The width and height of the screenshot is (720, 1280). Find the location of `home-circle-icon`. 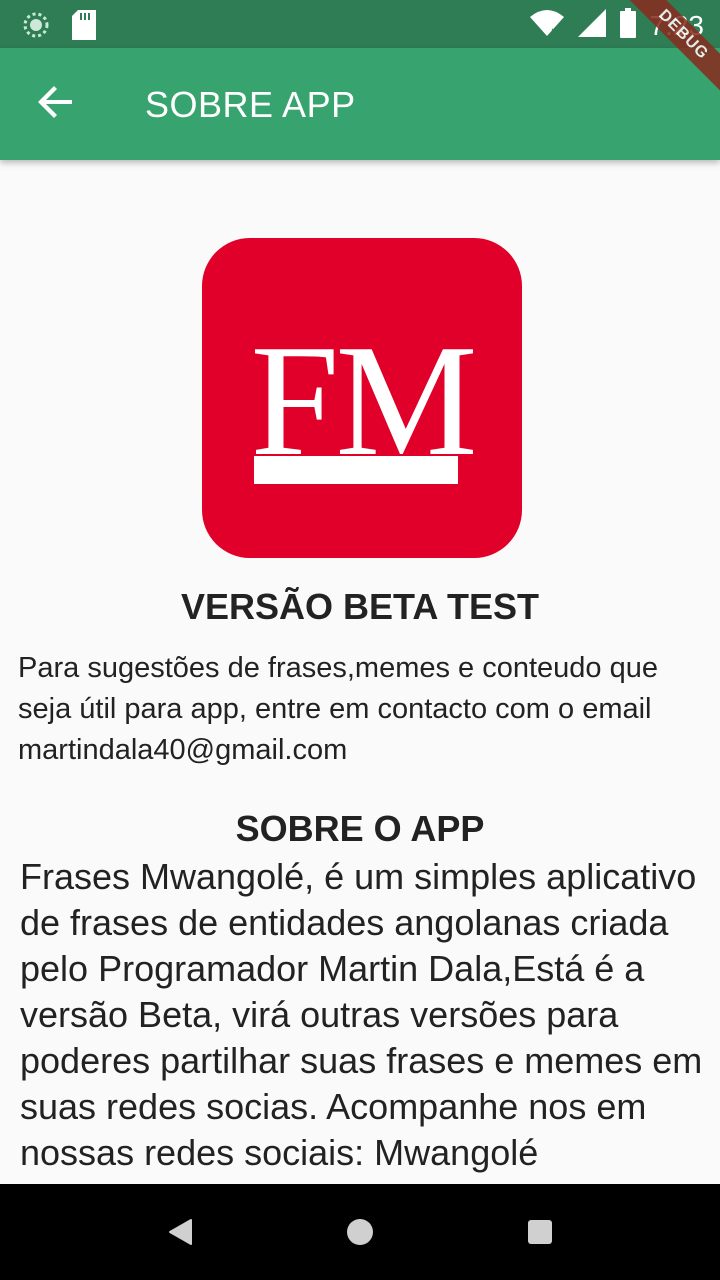

home-circle-icon is located at coordinates (360, 1234).